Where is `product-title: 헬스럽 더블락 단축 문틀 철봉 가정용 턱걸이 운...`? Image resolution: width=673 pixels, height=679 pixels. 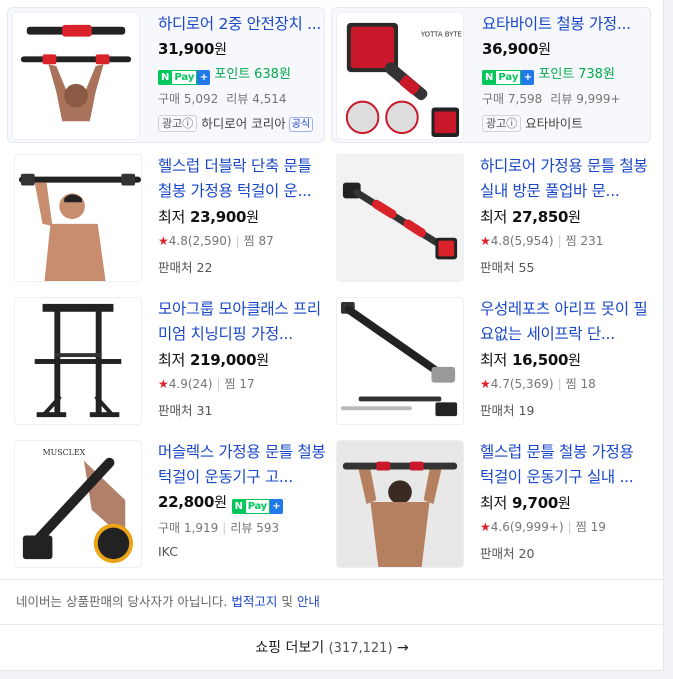 product-title: 헬스럽 더블락 단축 문틀 철봉 가정용 턱걸이 운... is located at coordinates (243, 179).